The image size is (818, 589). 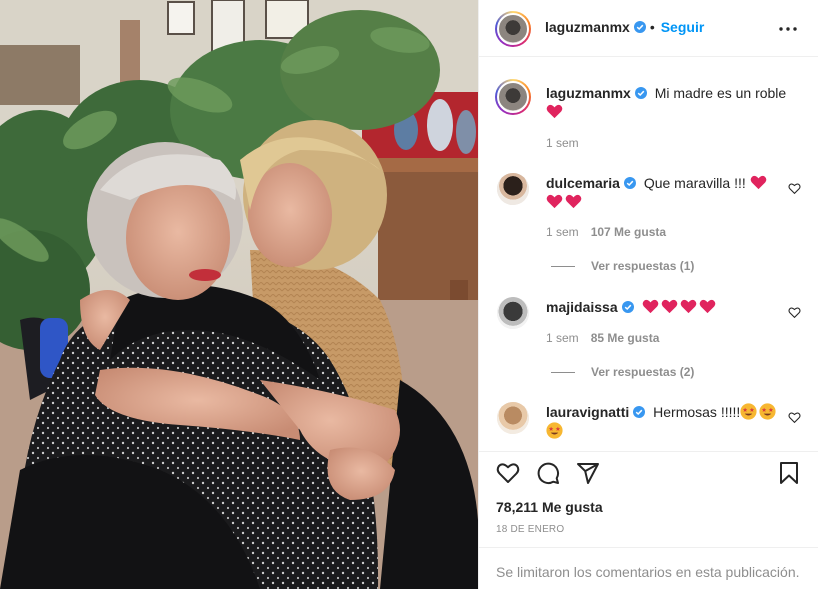 I want to click on follow-button: Seguir, so click(x=683, y=27).